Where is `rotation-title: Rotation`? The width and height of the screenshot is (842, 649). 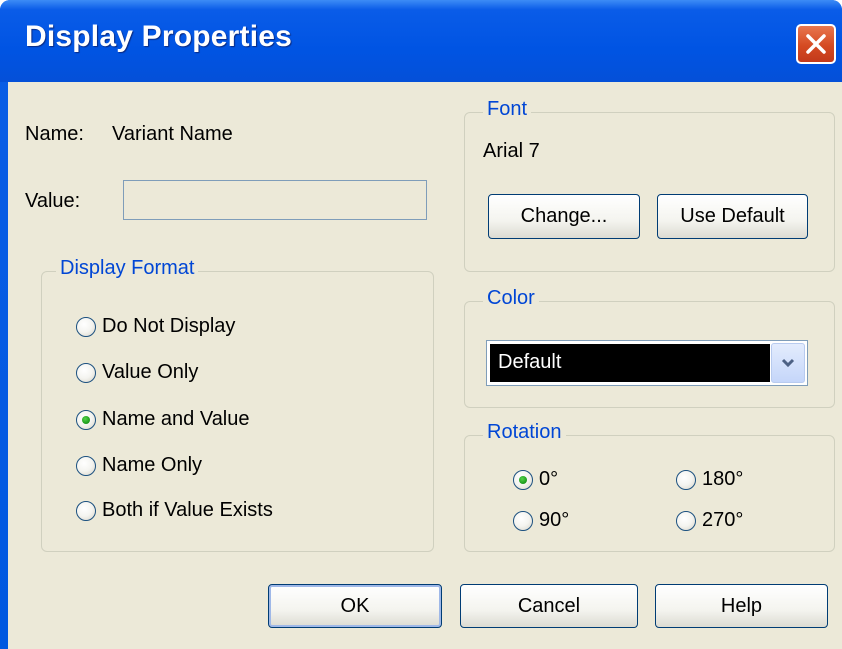 rotation-title: Rotation is located at coordinates (524, 432).